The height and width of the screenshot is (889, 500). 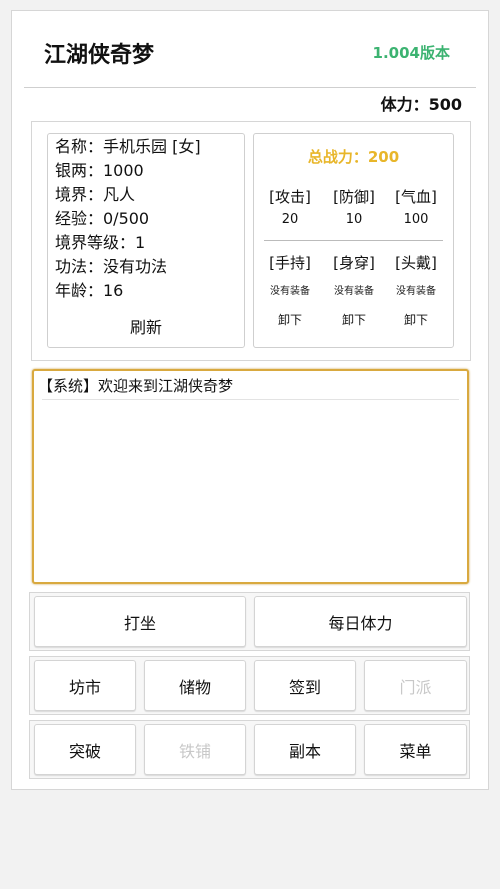 I want to click on equip-head-label: [头戴], so click(x=416, y=263).